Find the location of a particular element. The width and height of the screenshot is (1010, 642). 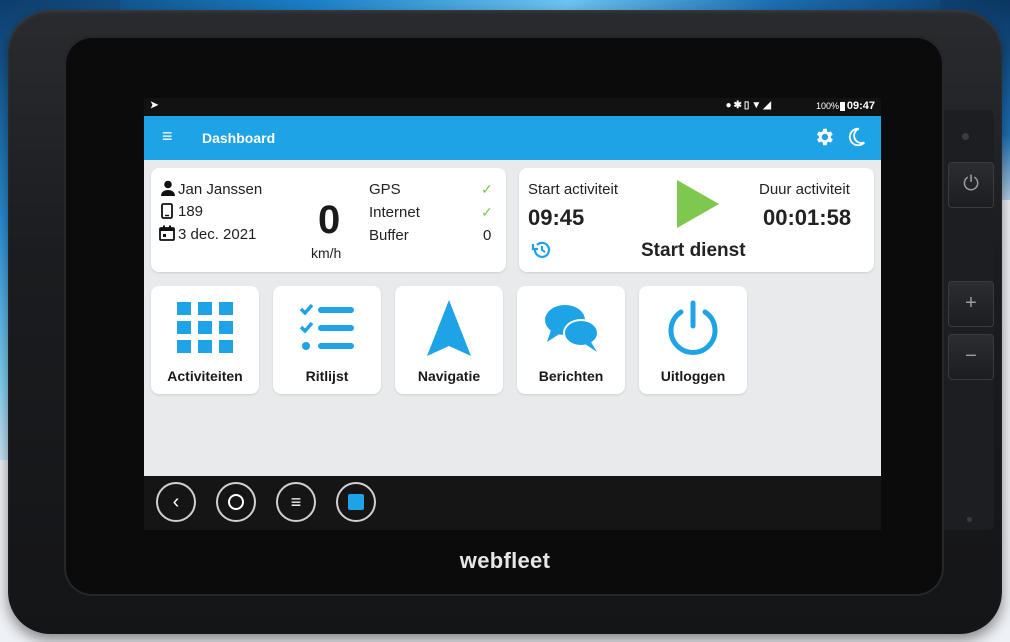

duration-label: Duur activiteit is located at coordinates (804, 189).